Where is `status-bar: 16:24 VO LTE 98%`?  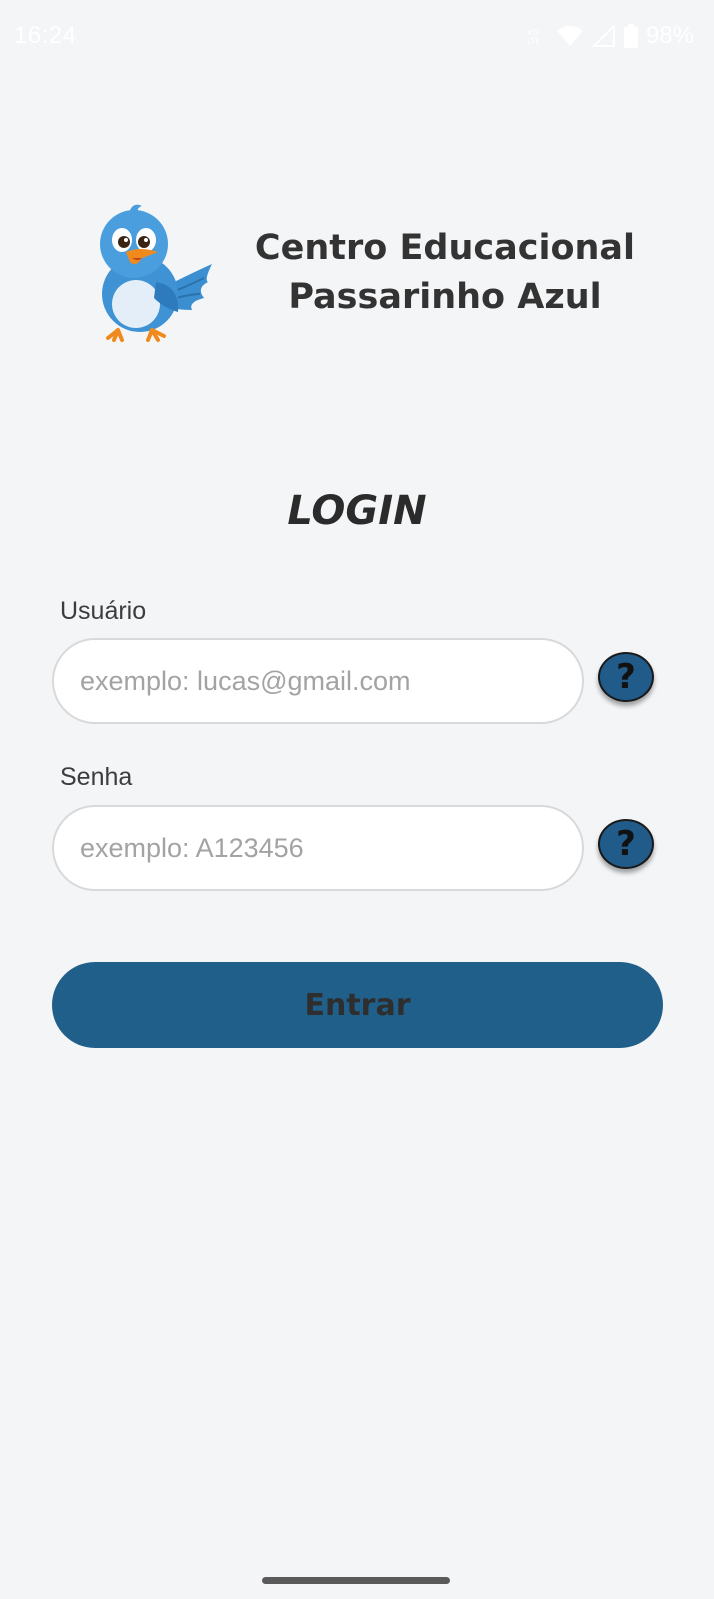
status-bar: 16:24 VO LTE 98% is located at coordinates (357, 39).